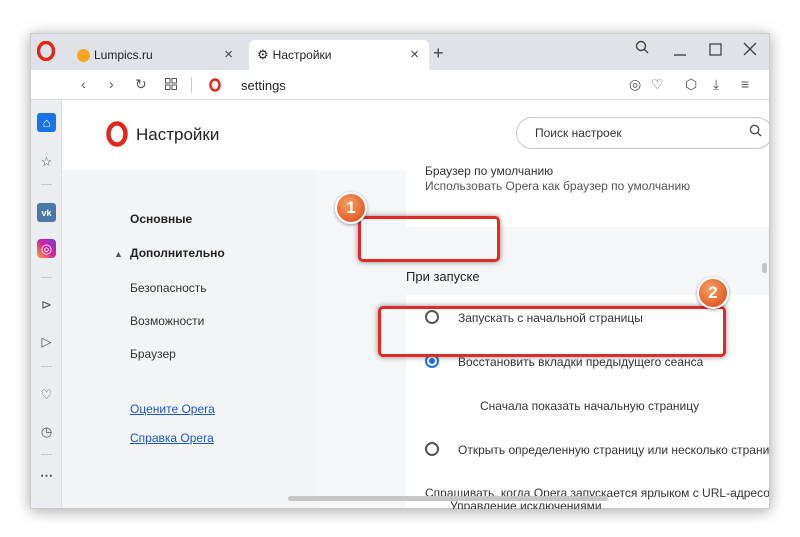 The width and height of the screenshot is (800, 537). I want to click on camera-icon: ◎, so click(635, 84).